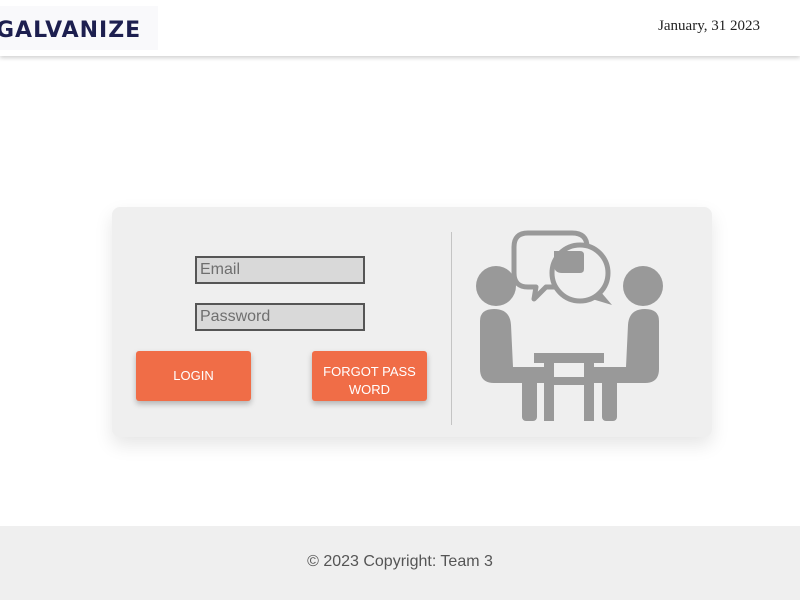 This screenshot has width=800, height=600. I want to click on copyright-text: © 2023 Copyright: Team 3, so click(400, 561).